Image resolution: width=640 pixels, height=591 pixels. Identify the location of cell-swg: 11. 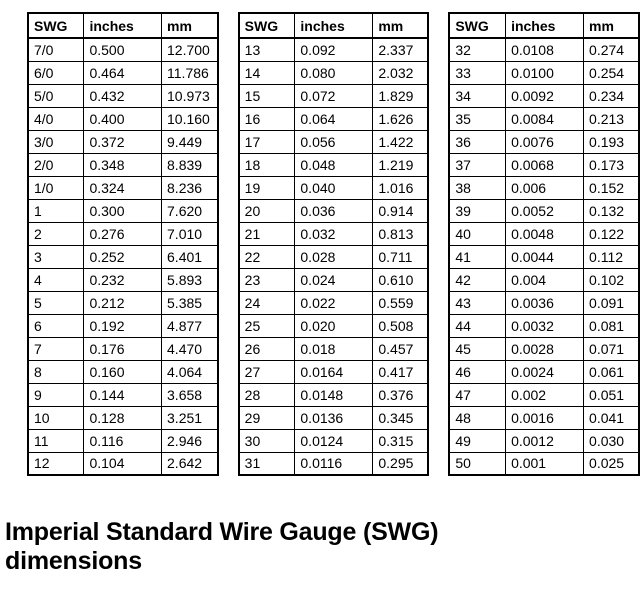
(56, 440).